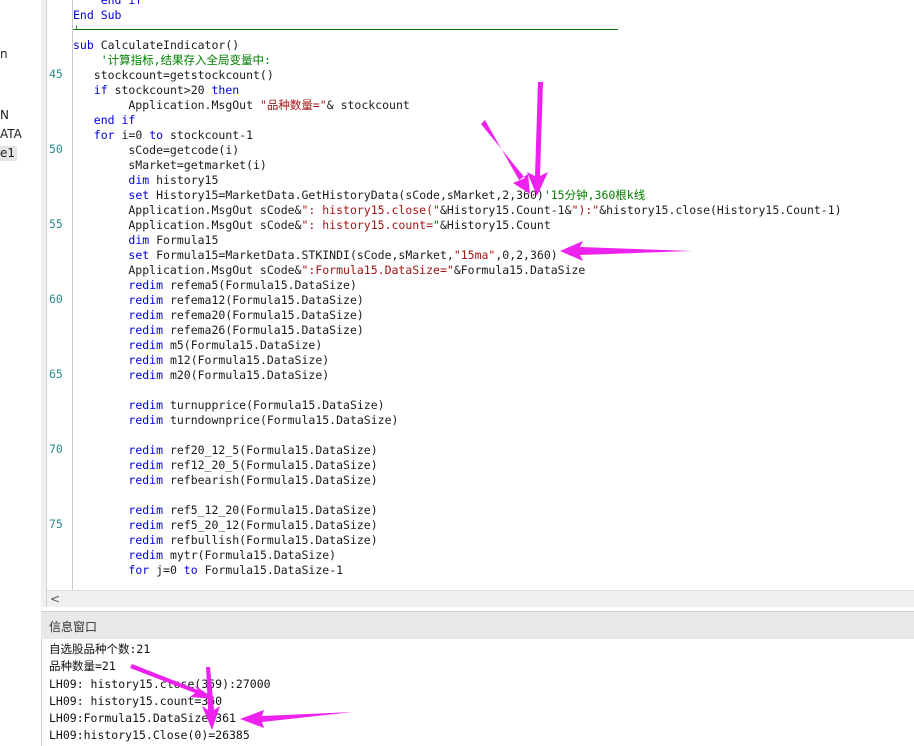 Image resolution: width=914 pixels, height=746 pixels. I want to click on scroll-left-icon: <, so click(55, 599).